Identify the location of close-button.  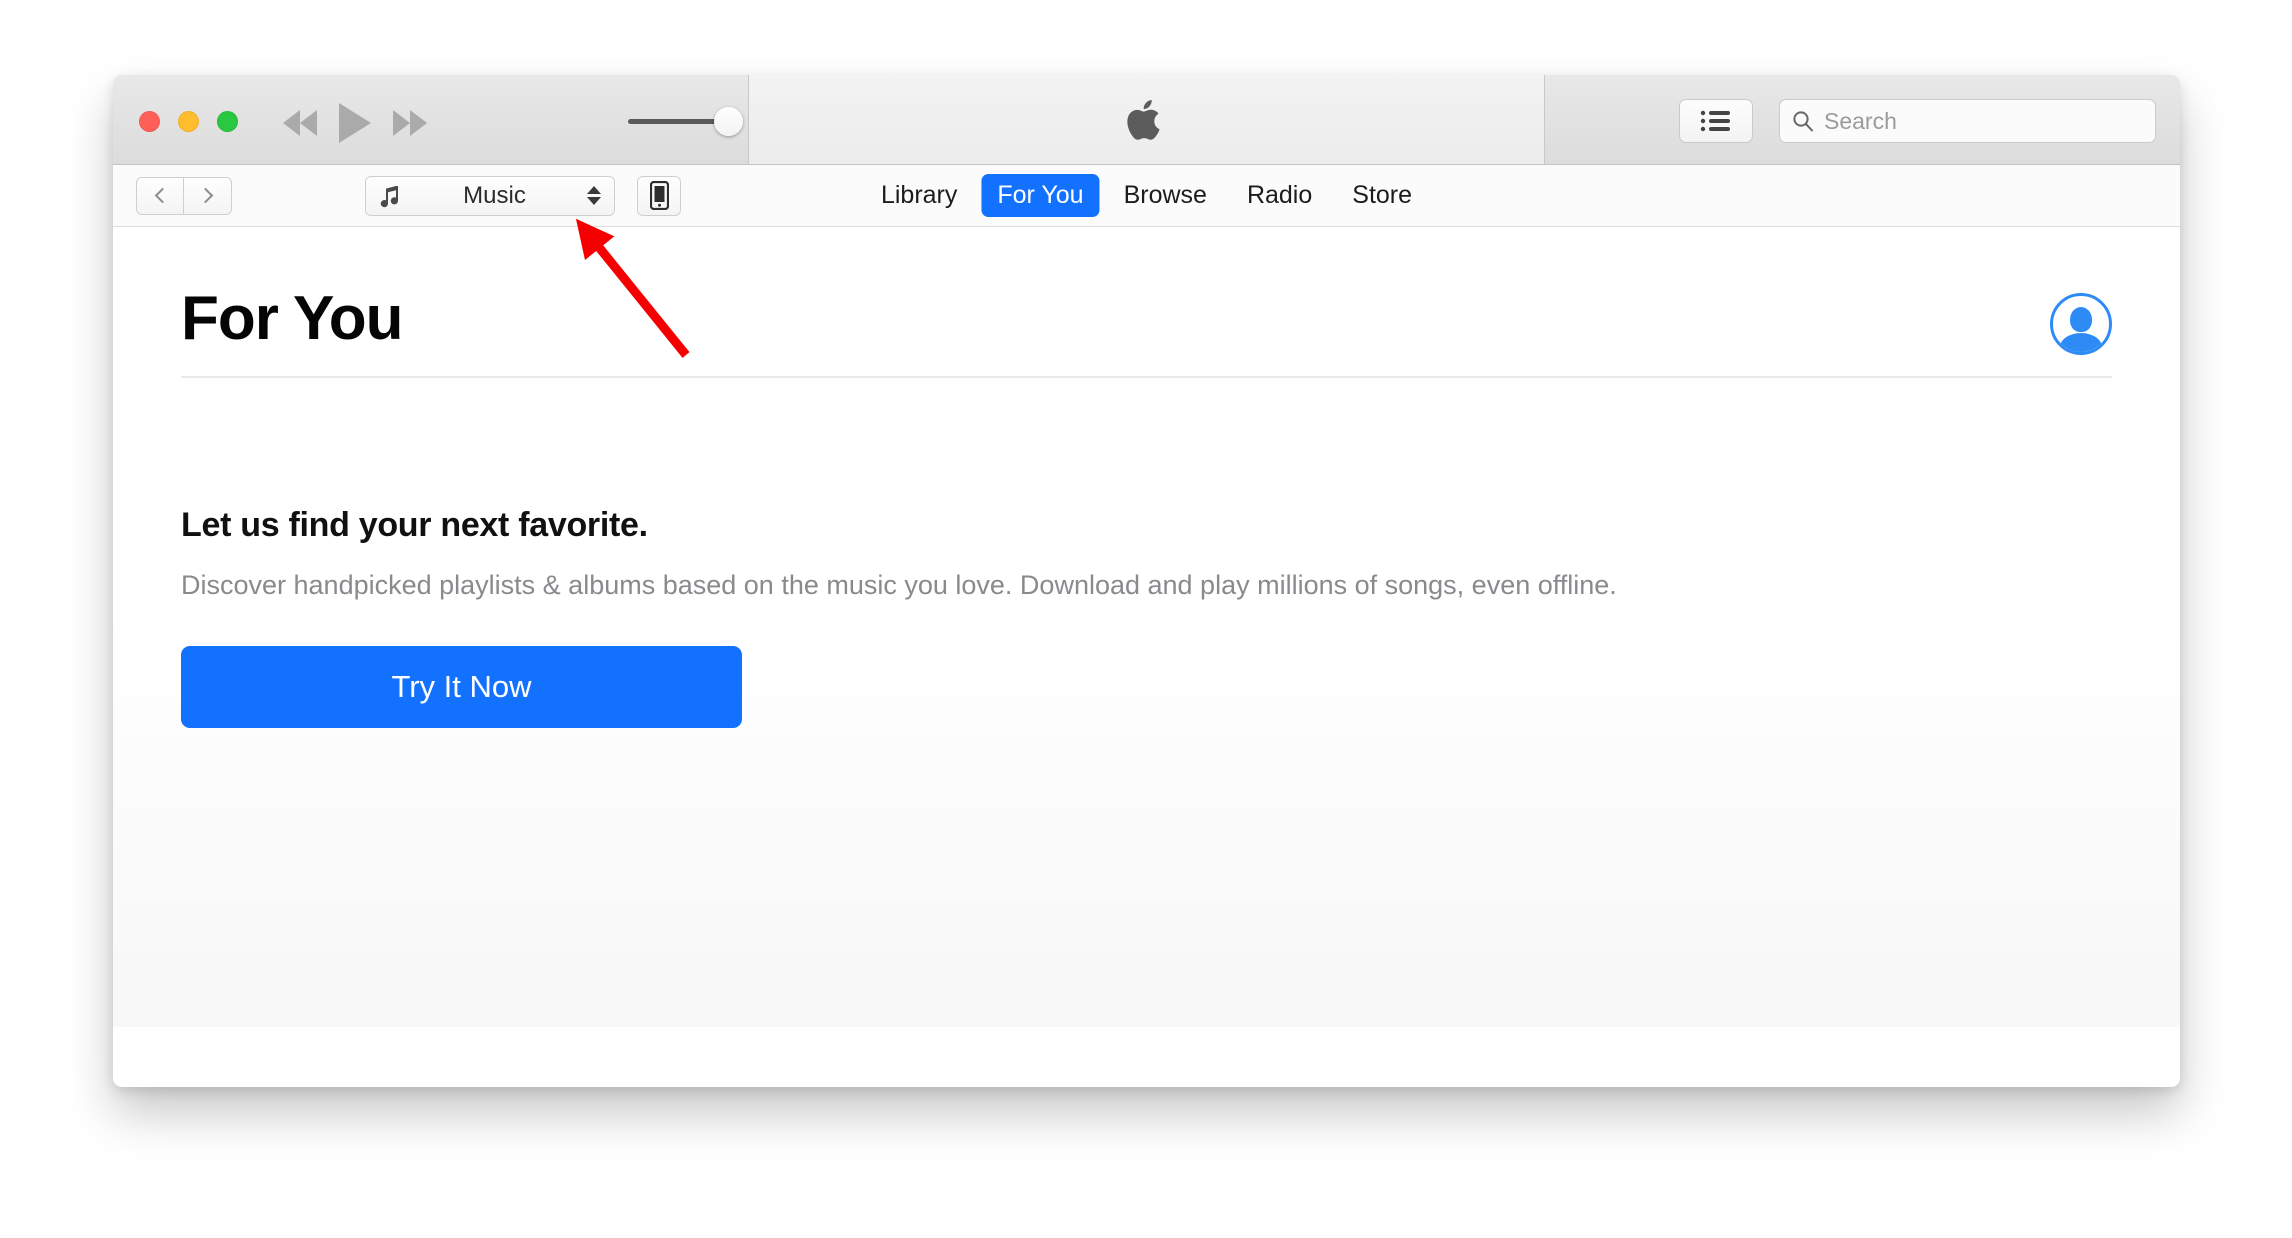
(149, 121).